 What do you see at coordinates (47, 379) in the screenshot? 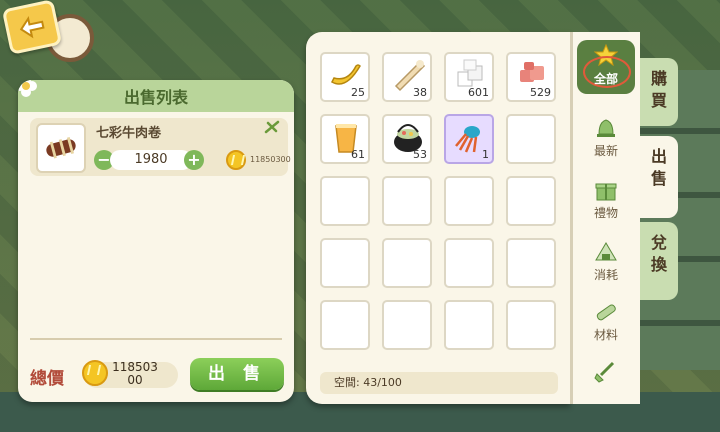
I see `total-label: 總價` at bounding box center [47, 379].